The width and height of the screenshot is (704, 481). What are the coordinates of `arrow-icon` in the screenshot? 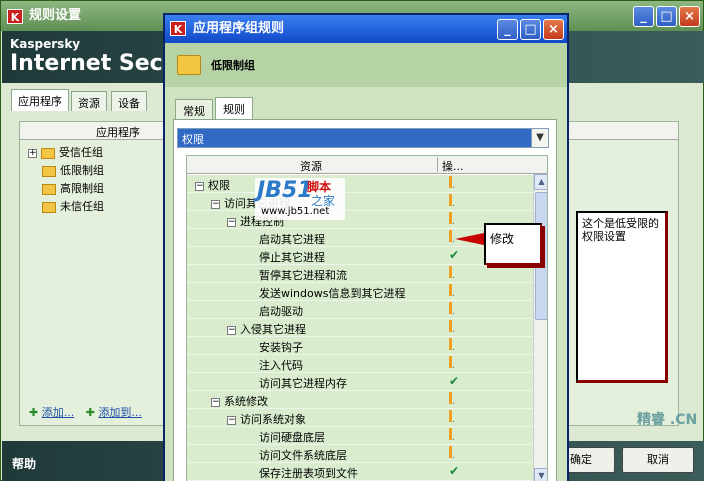 It's located at (469, 239).